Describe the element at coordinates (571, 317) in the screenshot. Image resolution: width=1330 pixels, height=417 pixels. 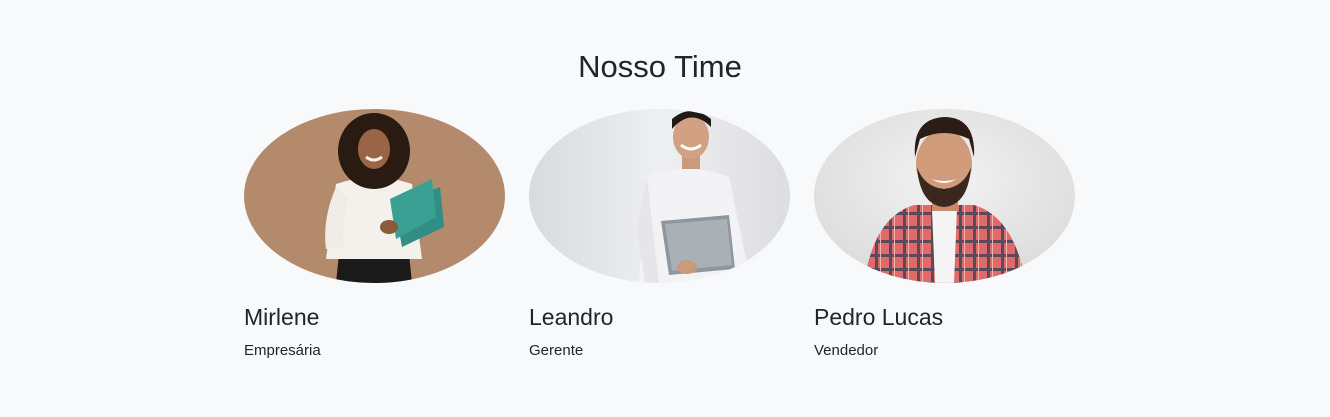
I see `member-name: Leandro` at that location.